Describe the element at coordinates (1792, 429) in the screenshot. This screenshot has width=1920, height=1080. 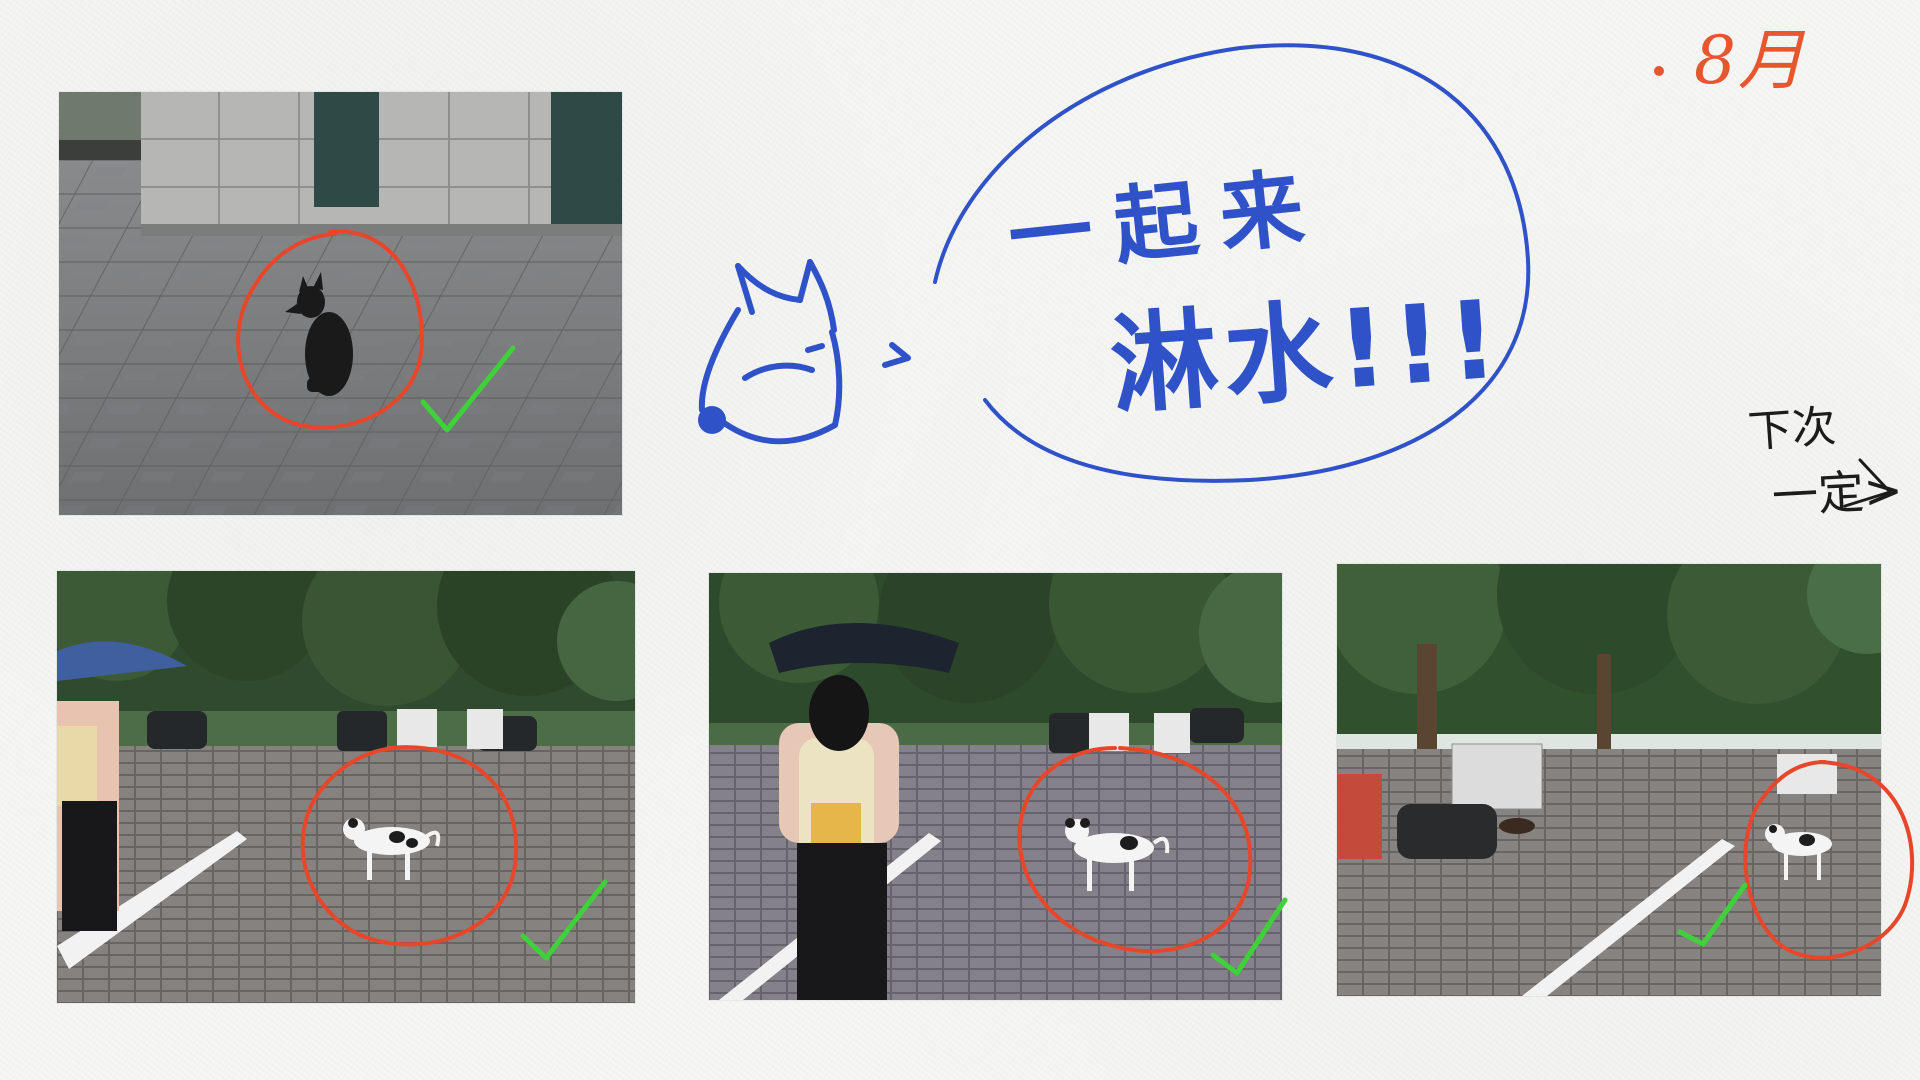
I see `side-note-line1: 下次` at that location.